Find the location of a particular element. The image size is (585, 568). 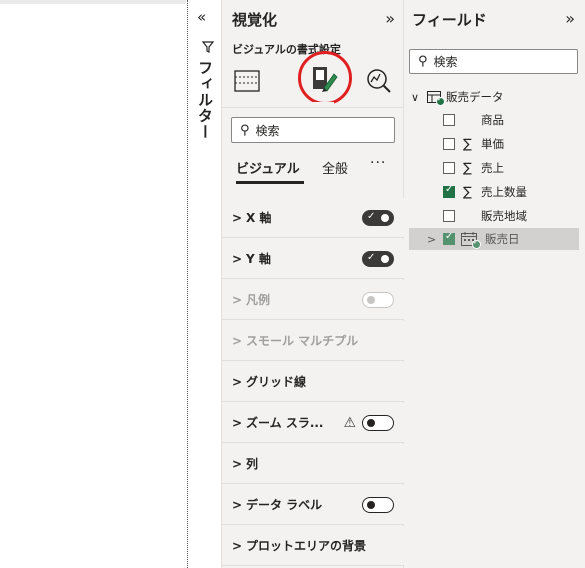

filters-label: フィルター is located at coordinates (205, 100).